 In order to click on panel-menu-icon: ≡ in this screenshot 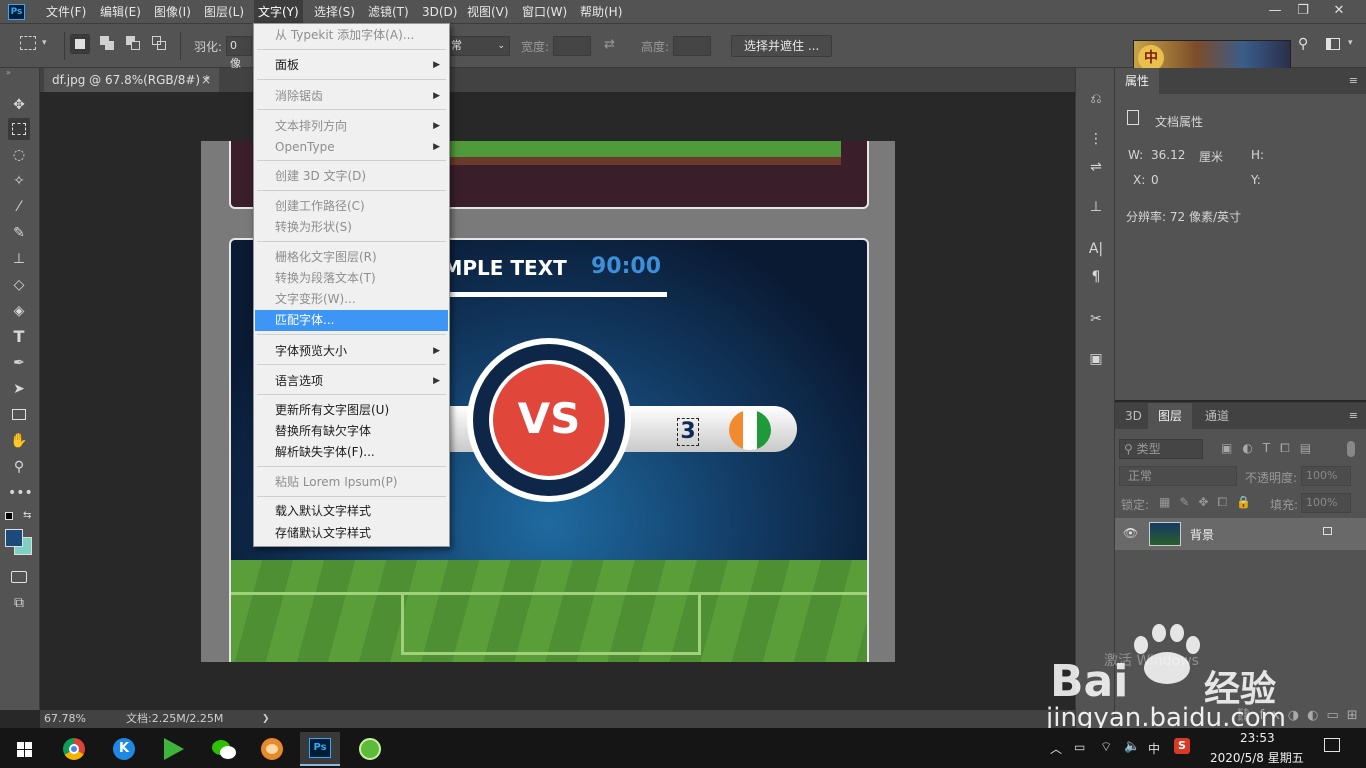, I will do `click(1353, 80)`.